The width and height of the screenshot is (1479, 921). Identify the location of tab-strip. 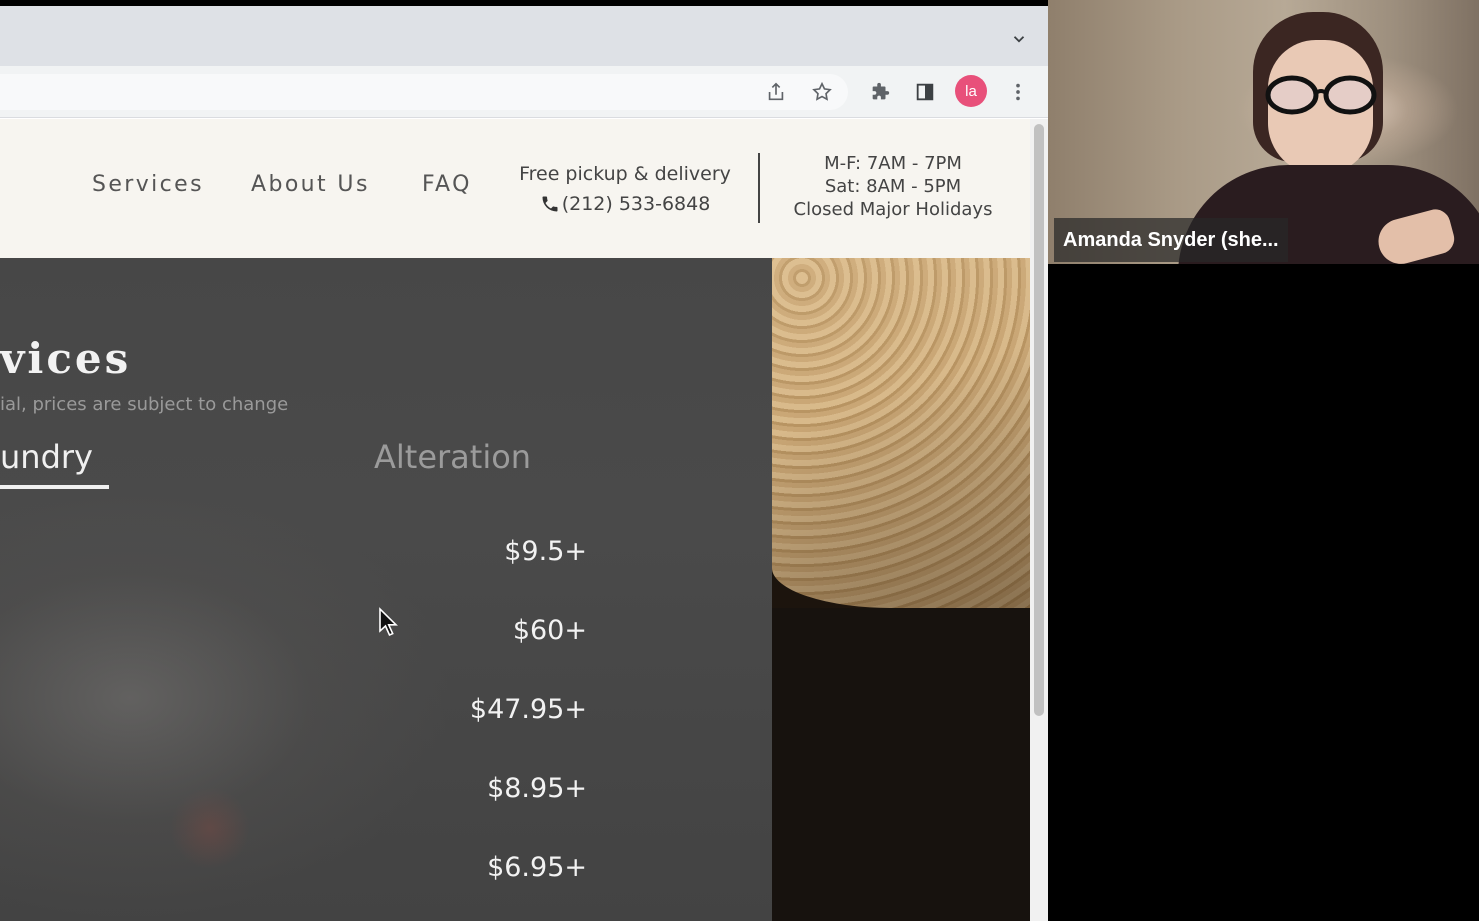
(524, 36).